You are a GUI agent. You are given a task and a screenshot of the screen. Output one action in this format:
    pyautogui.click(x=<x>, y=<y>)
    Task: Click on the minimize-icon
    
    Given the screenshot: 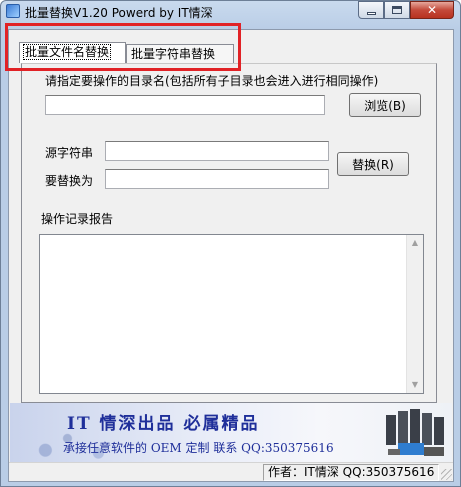 What is the action you would take?
    pyautogui.click(x=371, y=13)
    